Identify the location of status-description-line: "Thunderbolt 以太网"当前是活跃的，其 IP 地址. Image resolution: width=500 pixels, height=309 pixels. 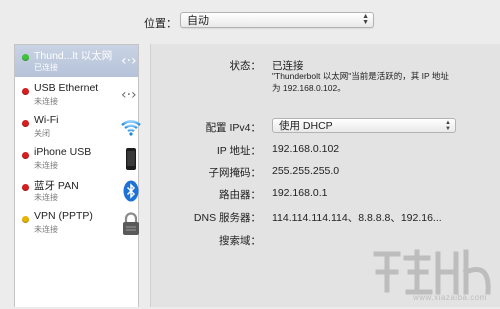
(360, 76).